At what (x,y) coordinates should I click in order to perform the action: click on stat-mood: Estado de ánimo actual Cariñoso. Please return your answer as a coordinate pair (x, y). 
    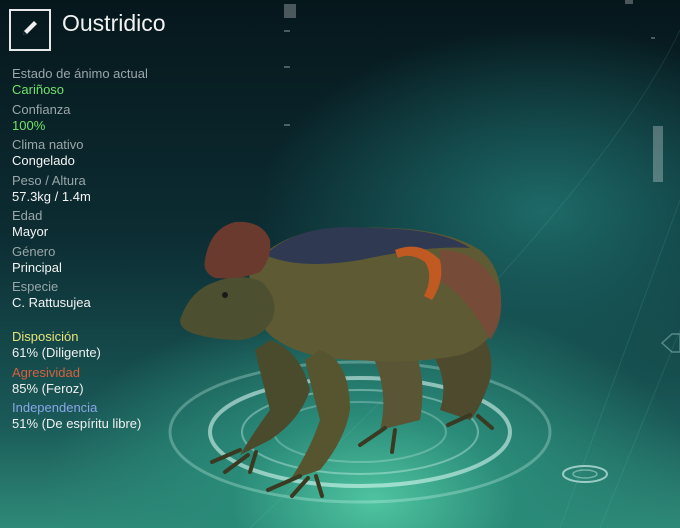
    Looking at the image, I should click on (112, 82).